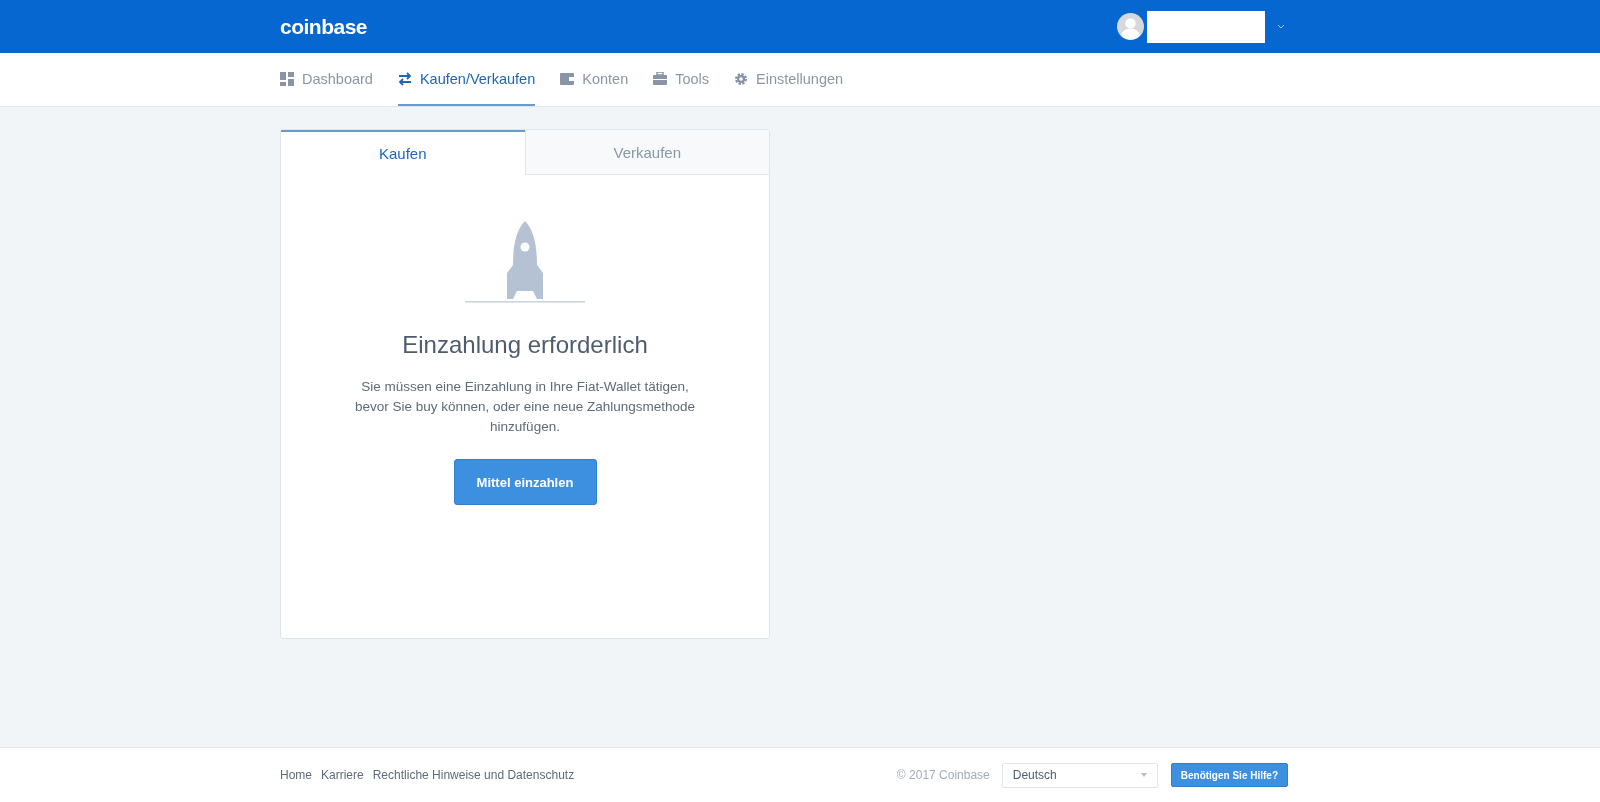 This screenshot has width=1600, height=802. I want to click on caret-icon, so click(1143, 775).